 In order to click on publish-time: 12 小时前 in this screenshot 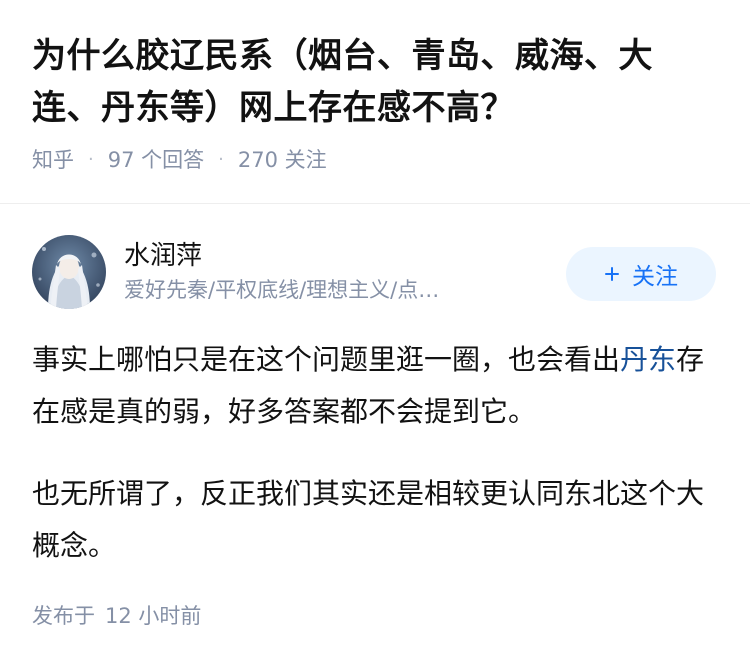, I will do `click(153, 616)`.